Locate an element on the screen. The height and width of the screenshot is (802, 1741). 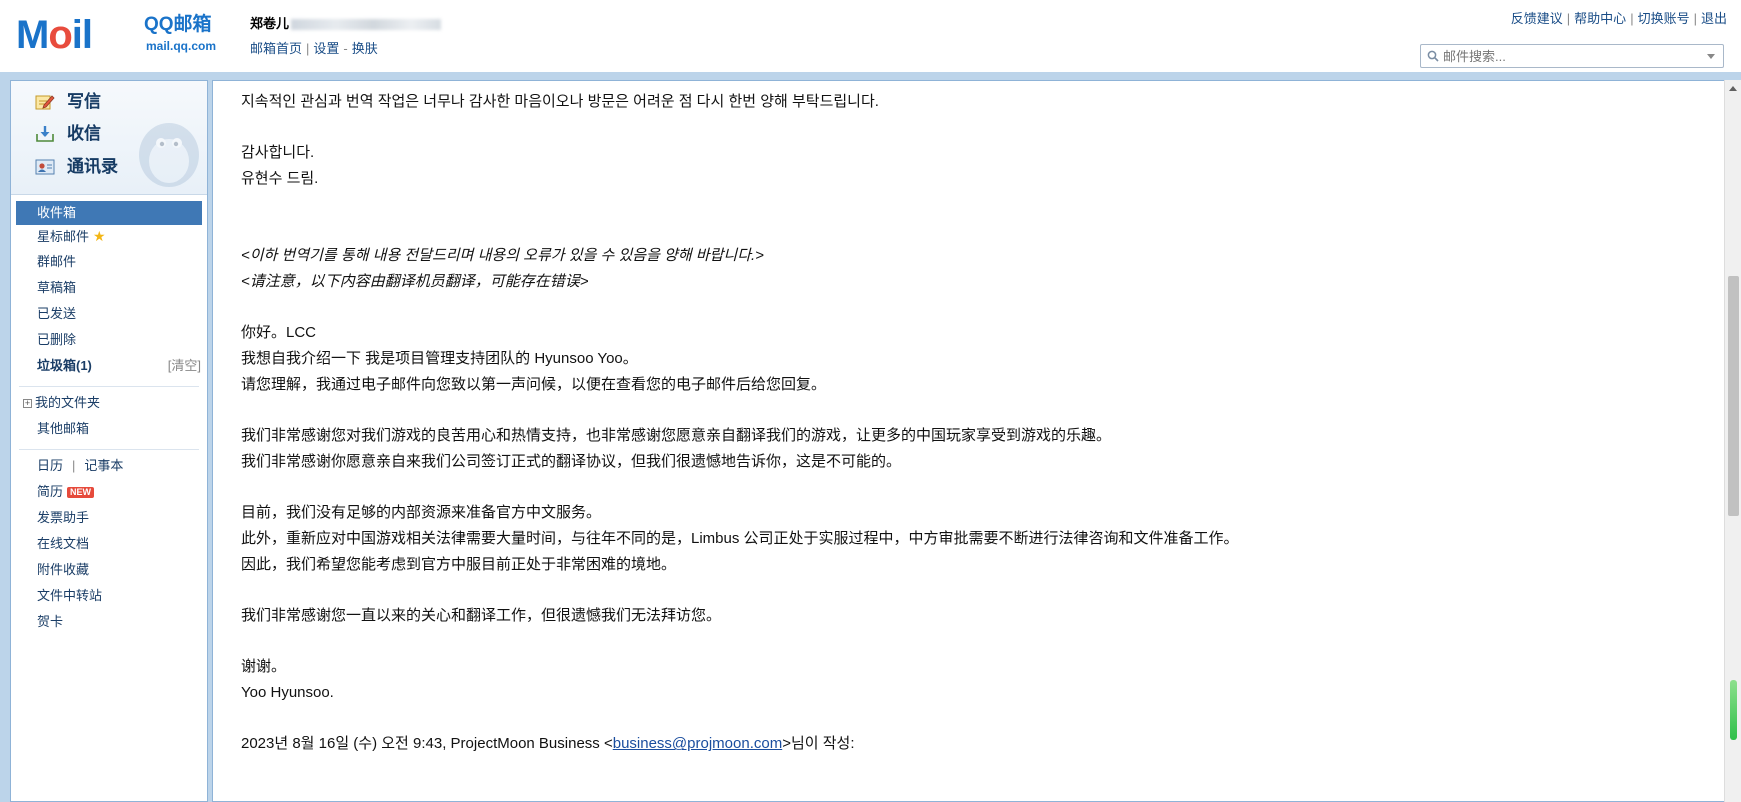
top-links: 反馈建议 | 帮助中心 | 切换账号 | 退出 is located at coordinates (1618, 18).